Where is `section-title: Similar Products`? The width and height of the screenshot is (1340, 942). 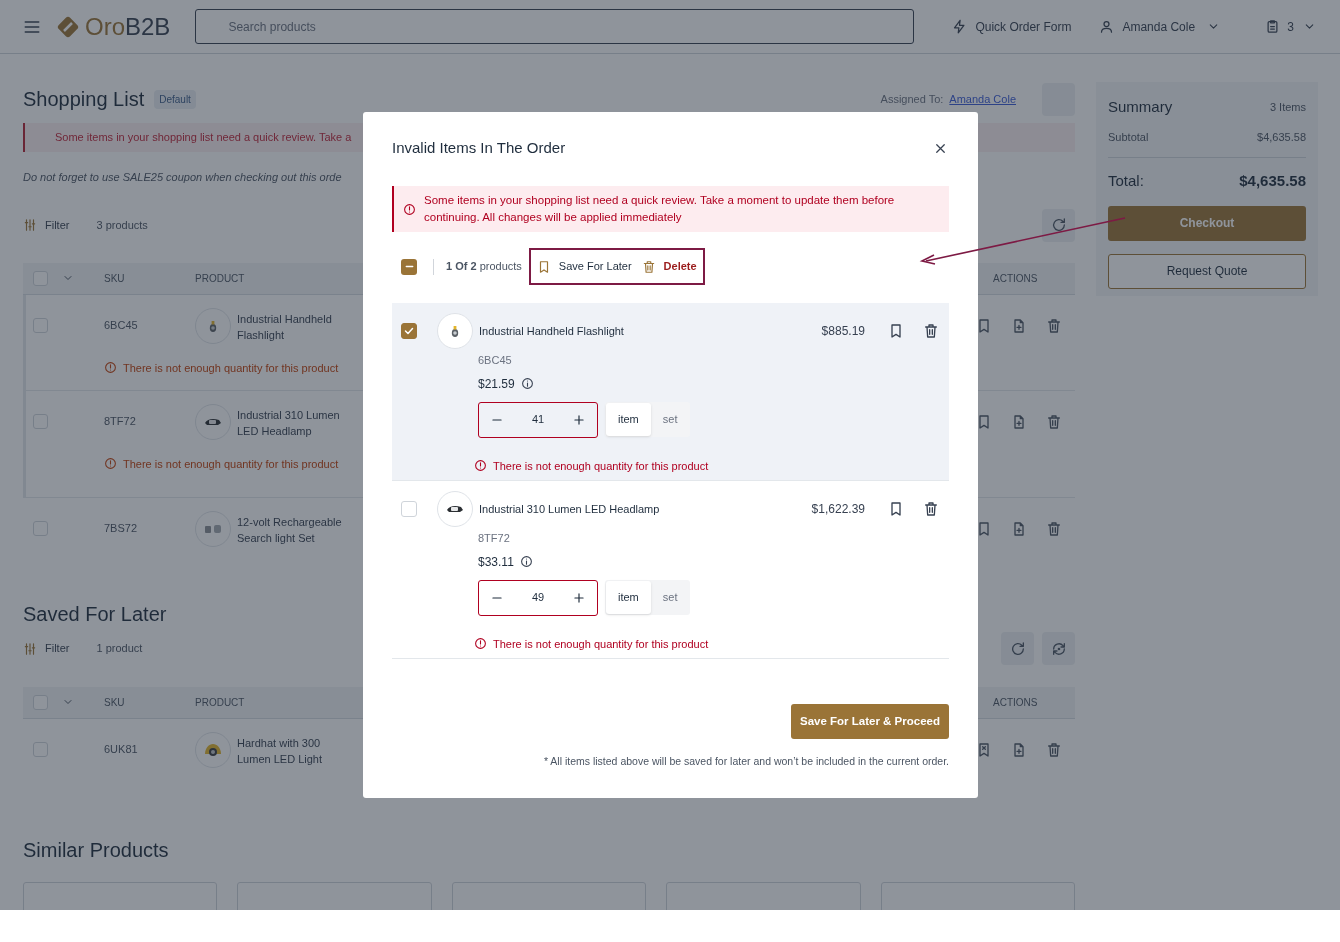
section-title: Similar Products is located at coordinates (96, 850).